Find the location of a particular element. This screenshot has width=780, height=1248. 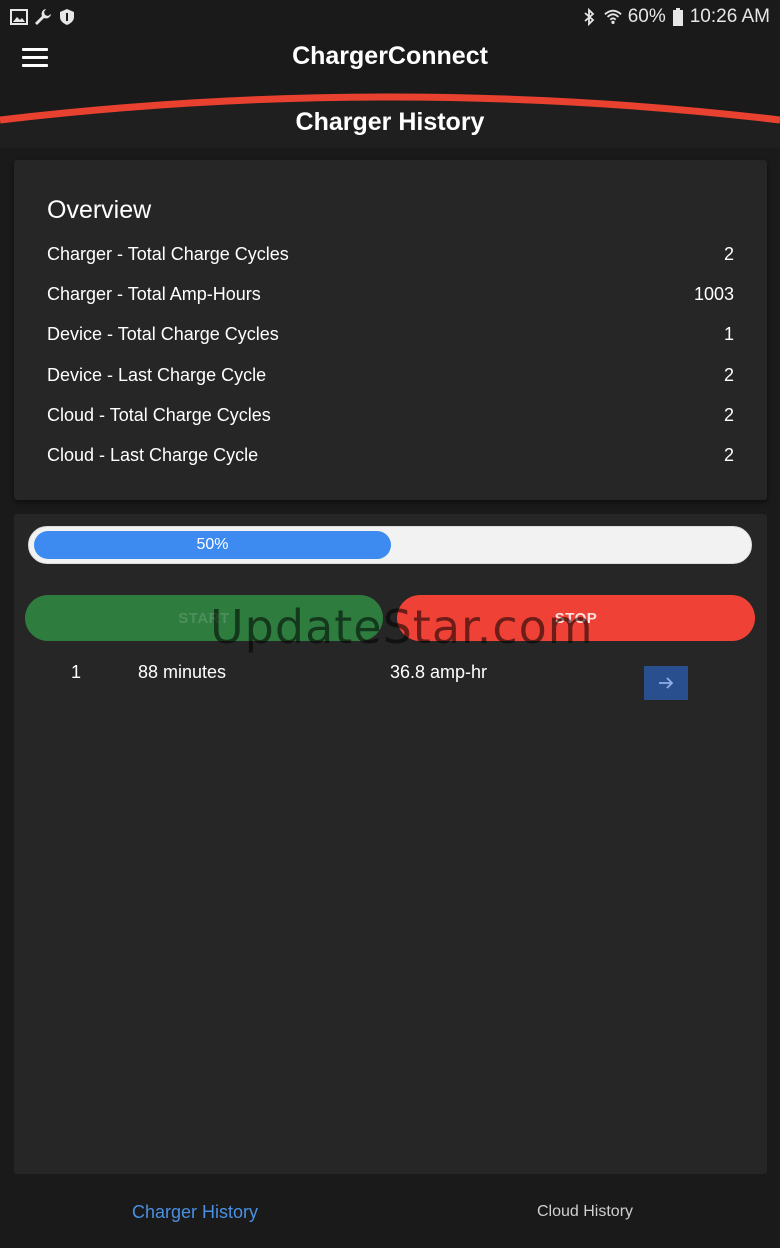

overview-title: Overview is located at coordinates (99, 210).